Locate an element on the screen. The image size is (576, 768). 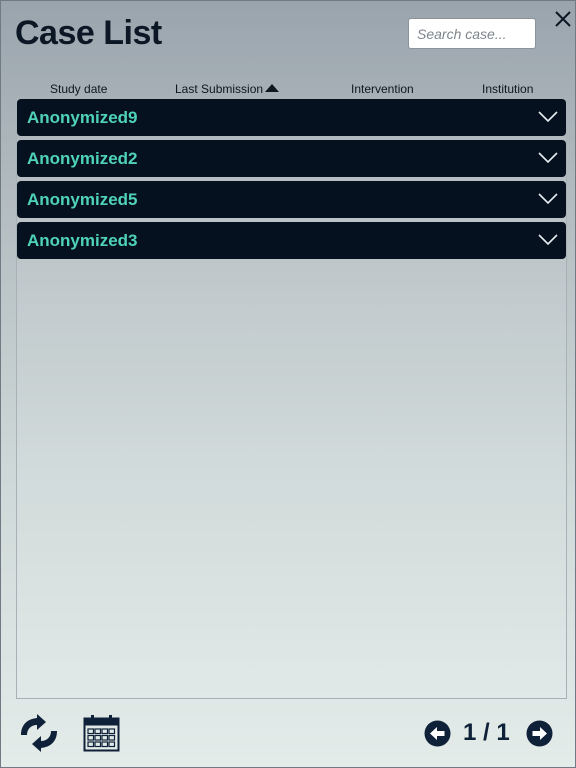
case-row: Anonymized9 is located at coordinates (291, 117).